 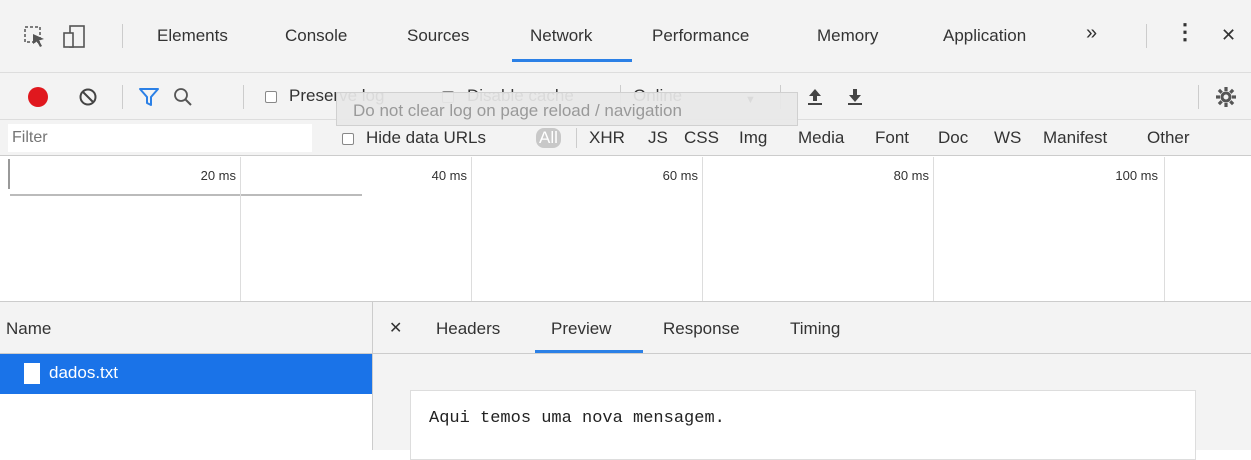 What do you see at coordinates (35, 37) in the screenshot?
I see `inspect-element-icon` at bounding box center [35, 37].